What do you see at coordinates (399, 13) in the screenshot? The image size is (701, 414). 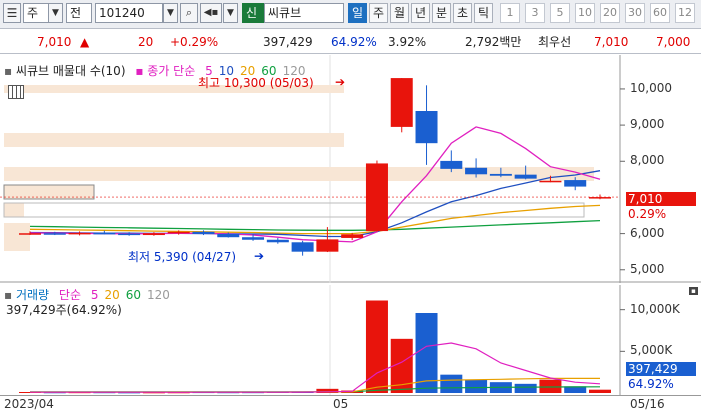 I see `period-tab: 월` at bounding box center [399, 13].